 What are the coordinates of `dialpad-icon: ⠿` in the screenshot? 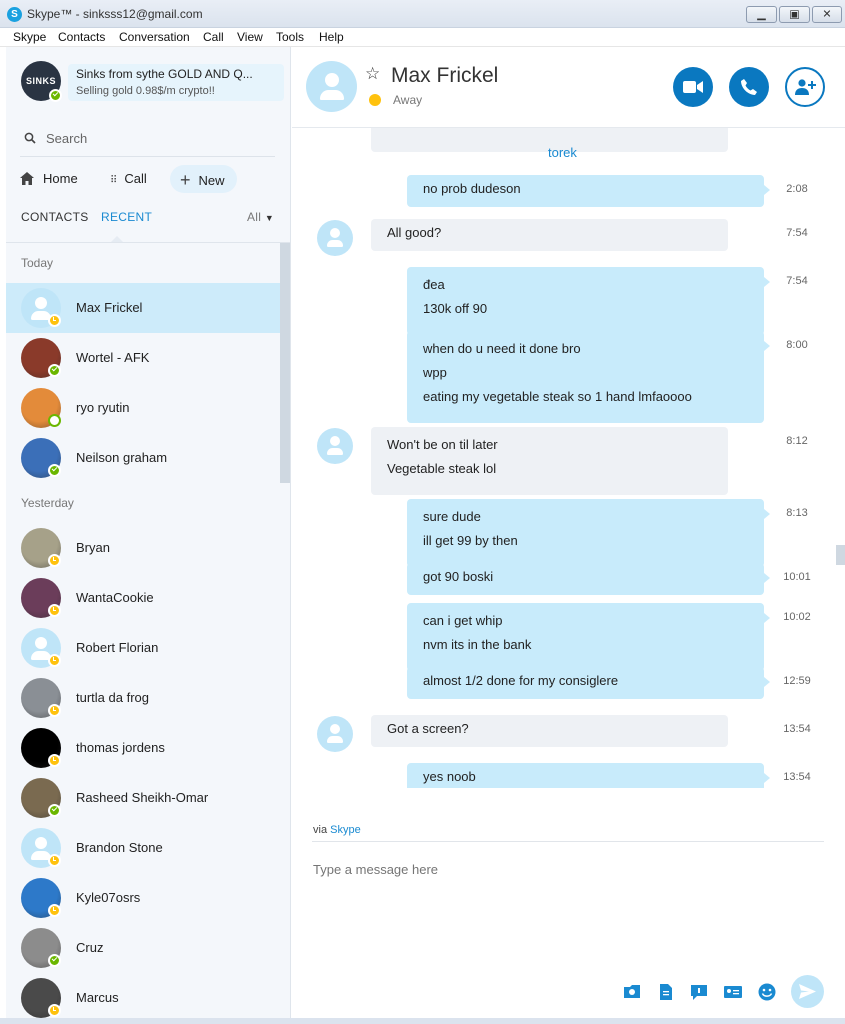 It's located at (113, 180).